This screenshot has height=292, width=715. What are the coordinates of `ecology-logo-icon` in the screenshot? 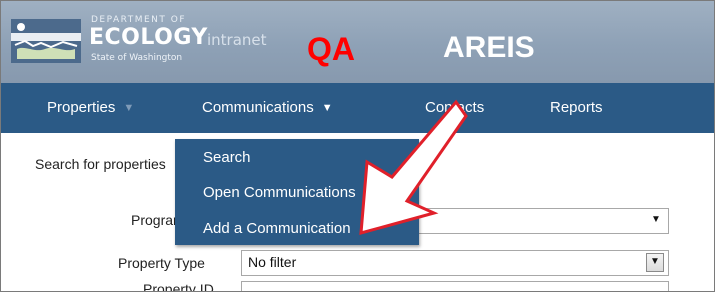 It's located at (46, 41).